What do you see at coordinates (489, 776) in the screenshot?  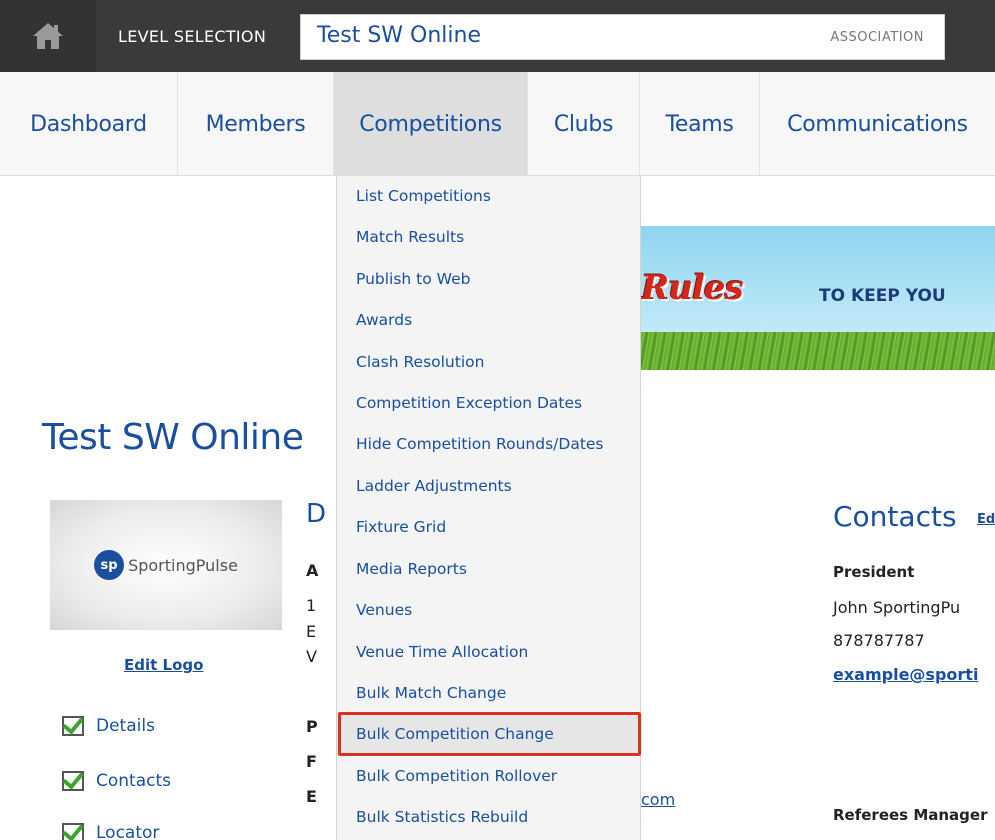 I see `menu-item-bulk-competition-rollover: Bulk Competition Rollover` at bounding box center [489, 776].